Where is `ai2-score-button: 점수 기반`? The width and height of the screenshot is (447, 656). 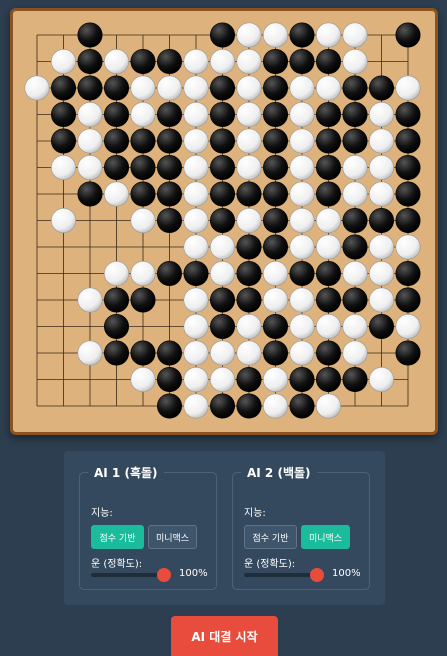
ai2-score-button: 점수 기반 is located at coordinates (270, 537).